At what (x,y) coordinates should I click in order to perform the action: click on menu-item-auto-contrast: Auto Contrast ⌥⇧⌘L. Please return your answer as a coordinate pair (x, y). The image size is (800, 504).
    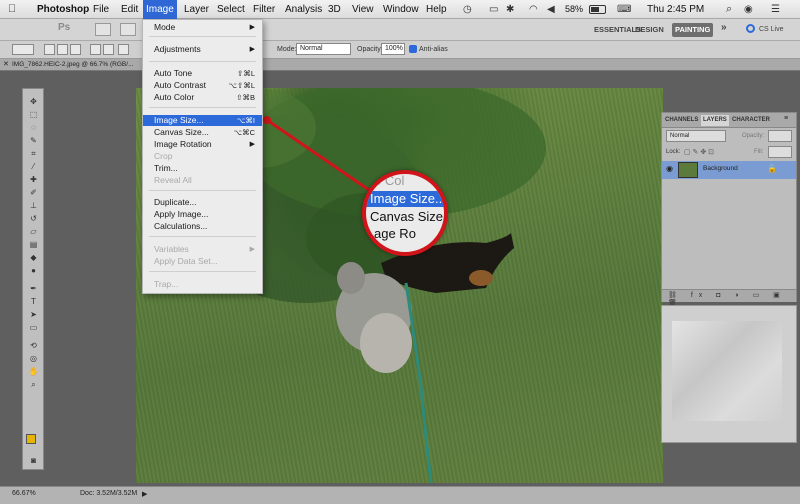
    Looking at the image, I should click on (202, 85).